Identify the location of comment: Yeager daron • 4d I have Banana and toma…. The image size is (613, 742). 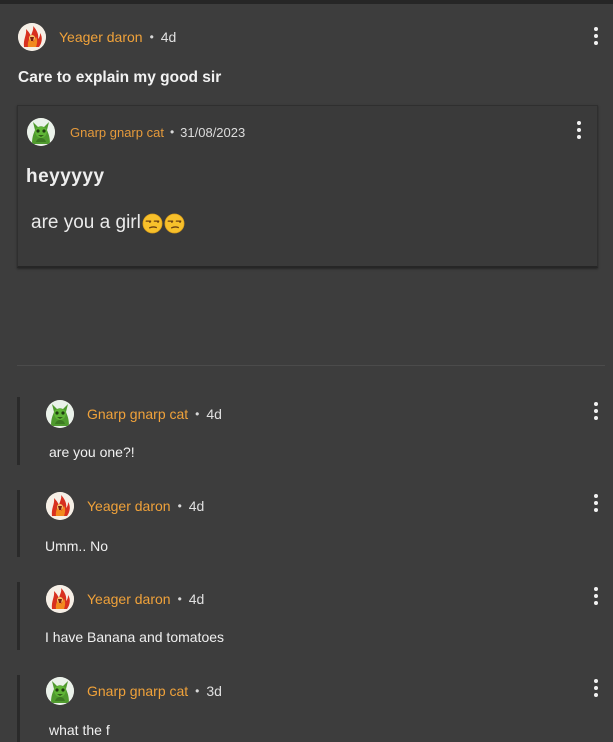
(315, 617).